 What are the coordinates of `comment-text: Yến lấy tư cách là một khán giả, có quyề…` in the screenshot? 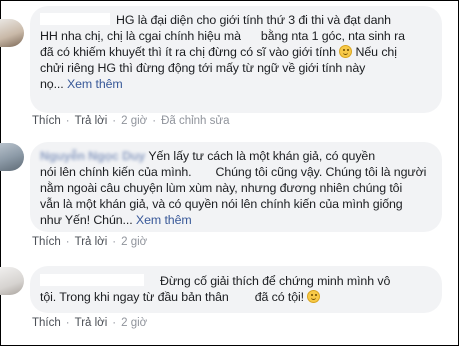 It's located at (262, 156).